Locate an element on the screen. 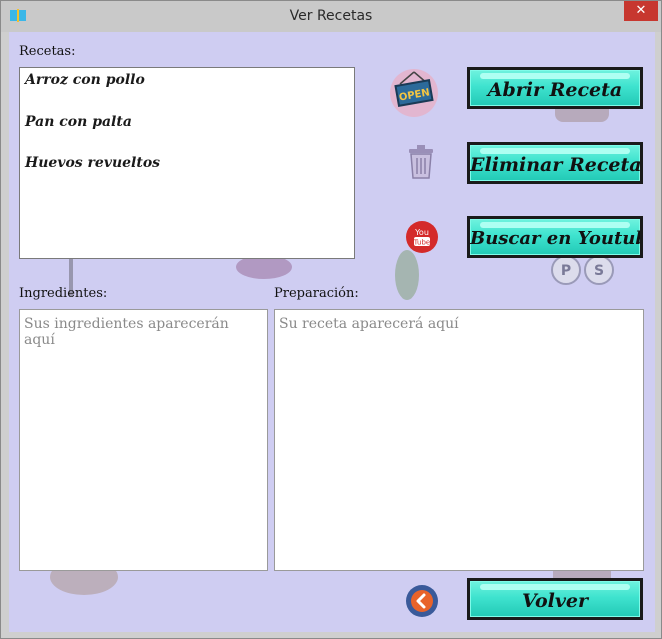 This screenshot has height=639, width=662. preparacion-label: Preparación: is located at coordinates (316, 293).